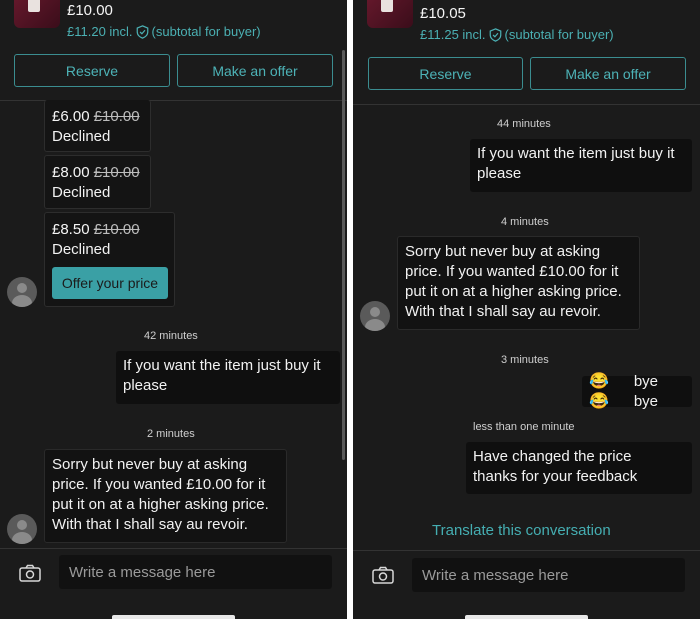  I want to click on listing-price: £10.00, so click(90, 10).